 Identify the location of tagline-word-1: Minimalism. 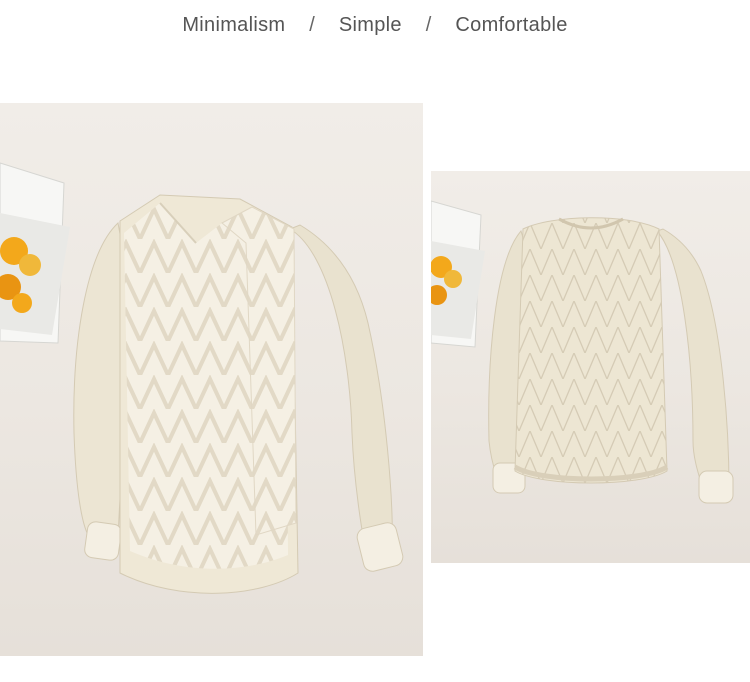
(234, 25).